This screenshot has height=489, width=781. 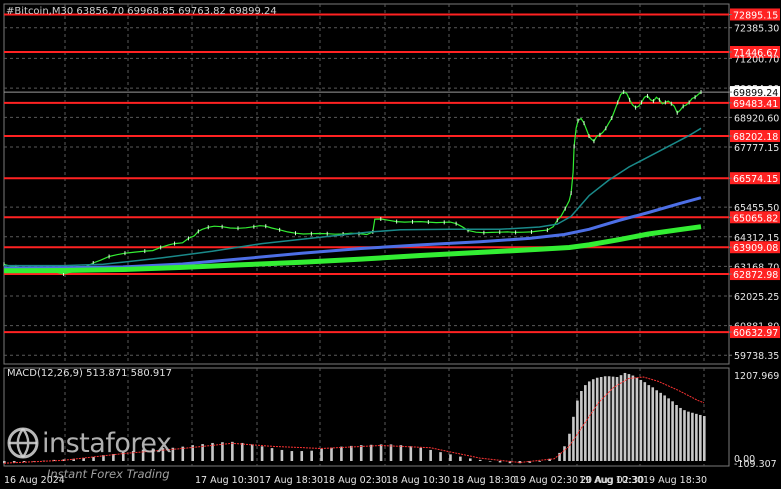 What do you see at coordinates (546, 480) in the screenshot?
I see `time-axis-label: 19 Aug 02:30` at bounding box center [546, 480].